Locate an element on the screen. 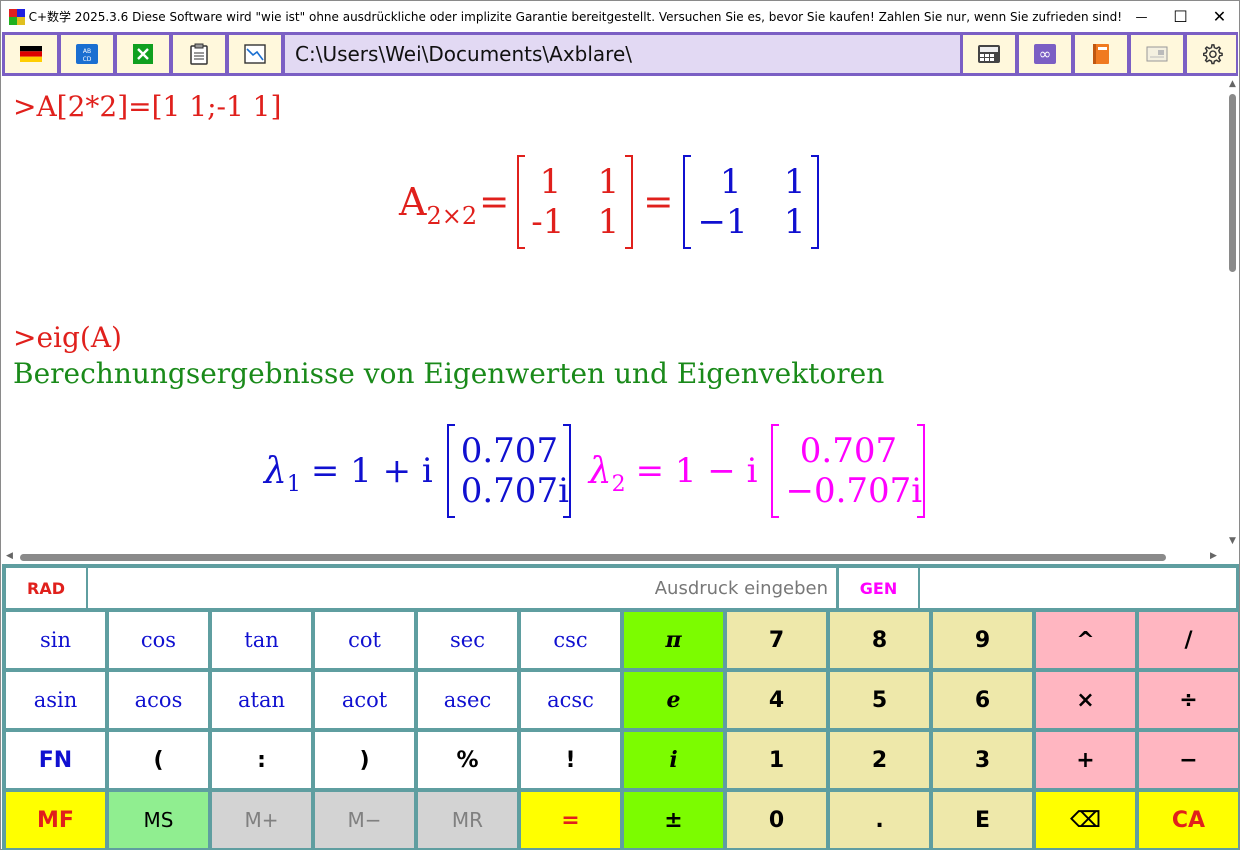 This screenshot has width=1240, height=850. key-2: 2 is located at coordinates (879, 760).